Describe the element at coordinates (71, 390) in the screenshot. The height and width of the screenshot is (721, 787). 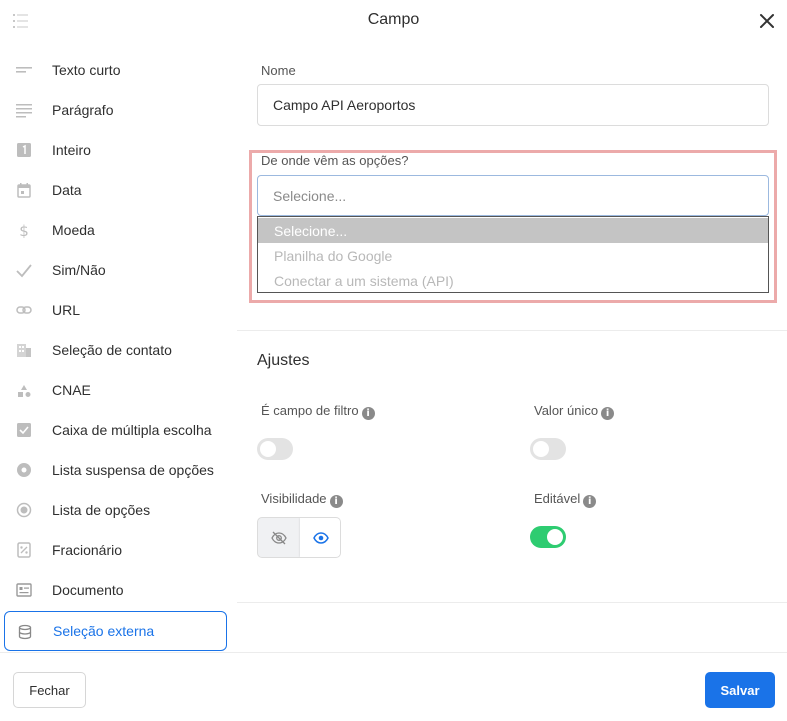
I see `sidebar-item-label: CNAE` at that location.